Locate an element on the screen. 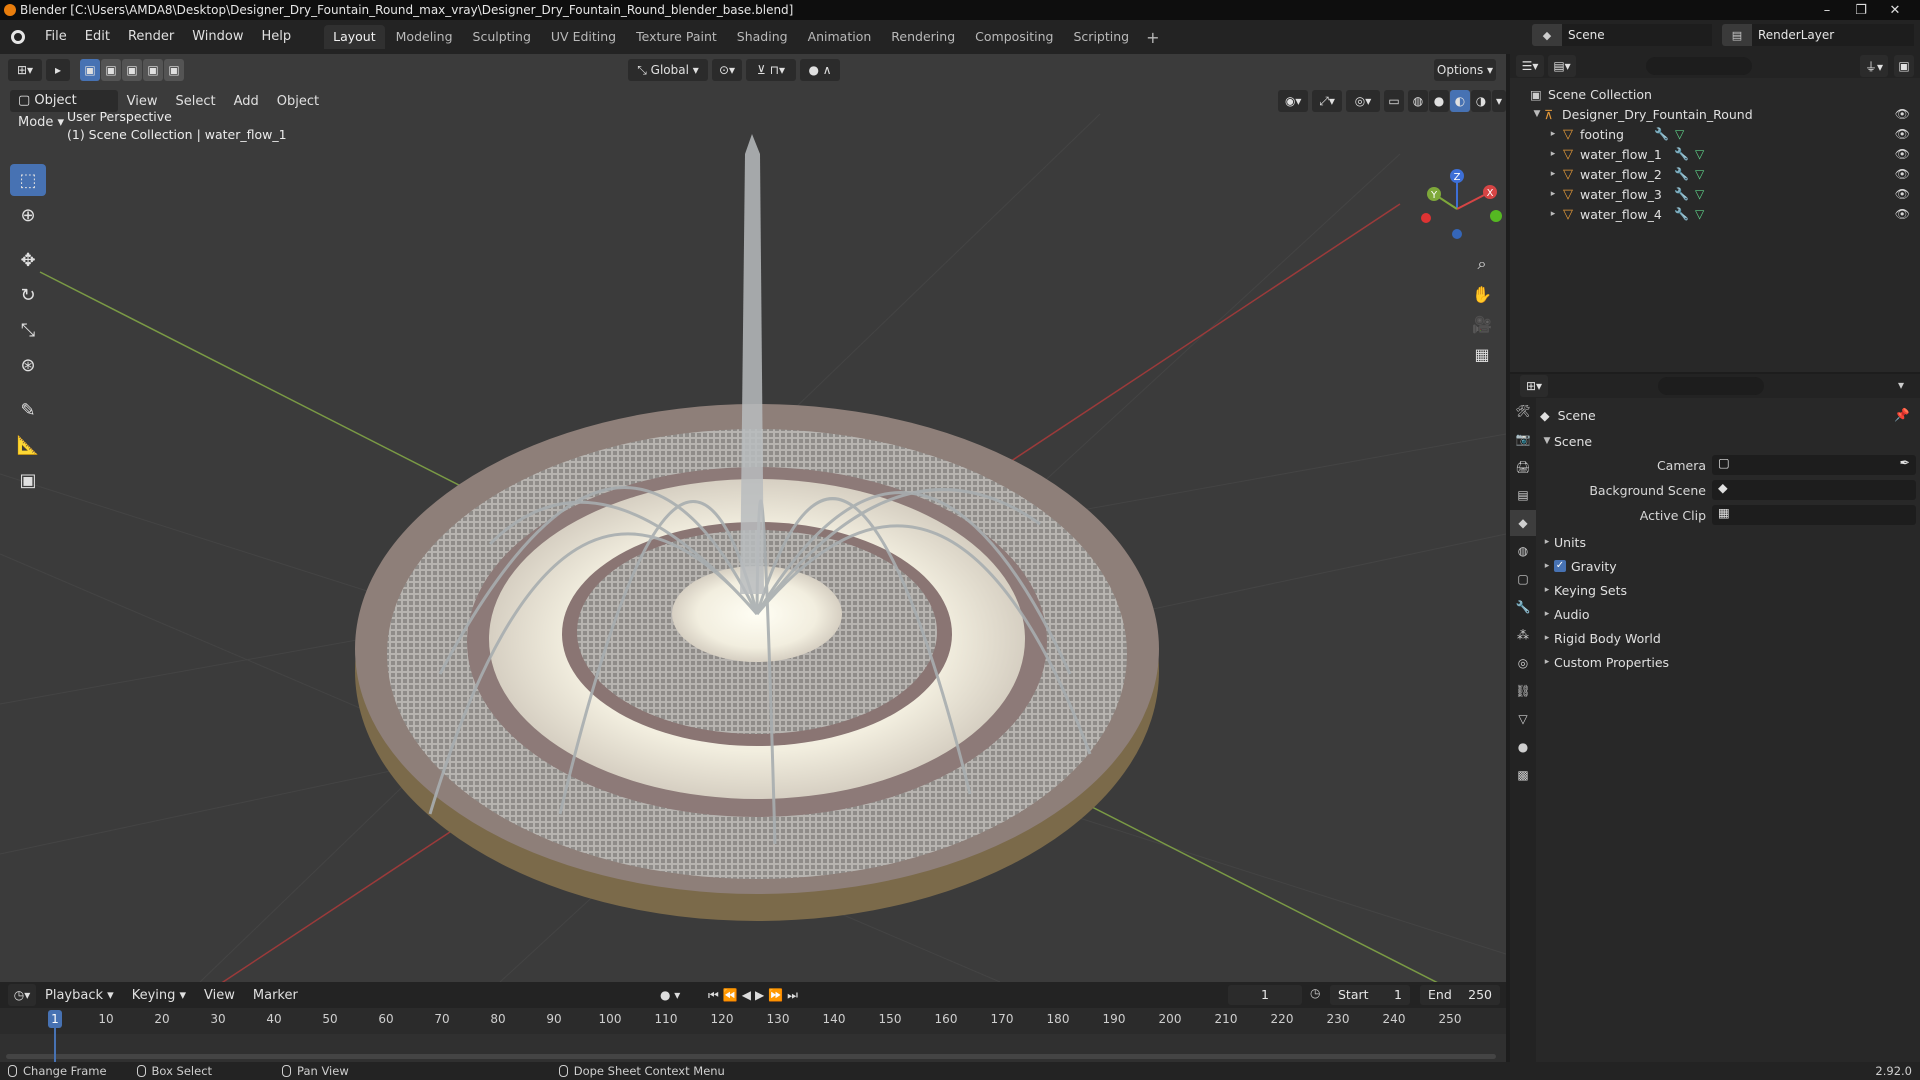 The width and height of the screenshot is (1920, 1080). timeline-menu-marker: Marker is located at coordinates (275, 995).